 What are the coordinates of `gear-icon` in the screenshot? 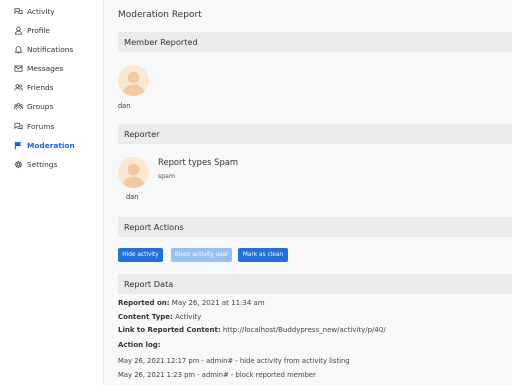 It's located at (18, 164).